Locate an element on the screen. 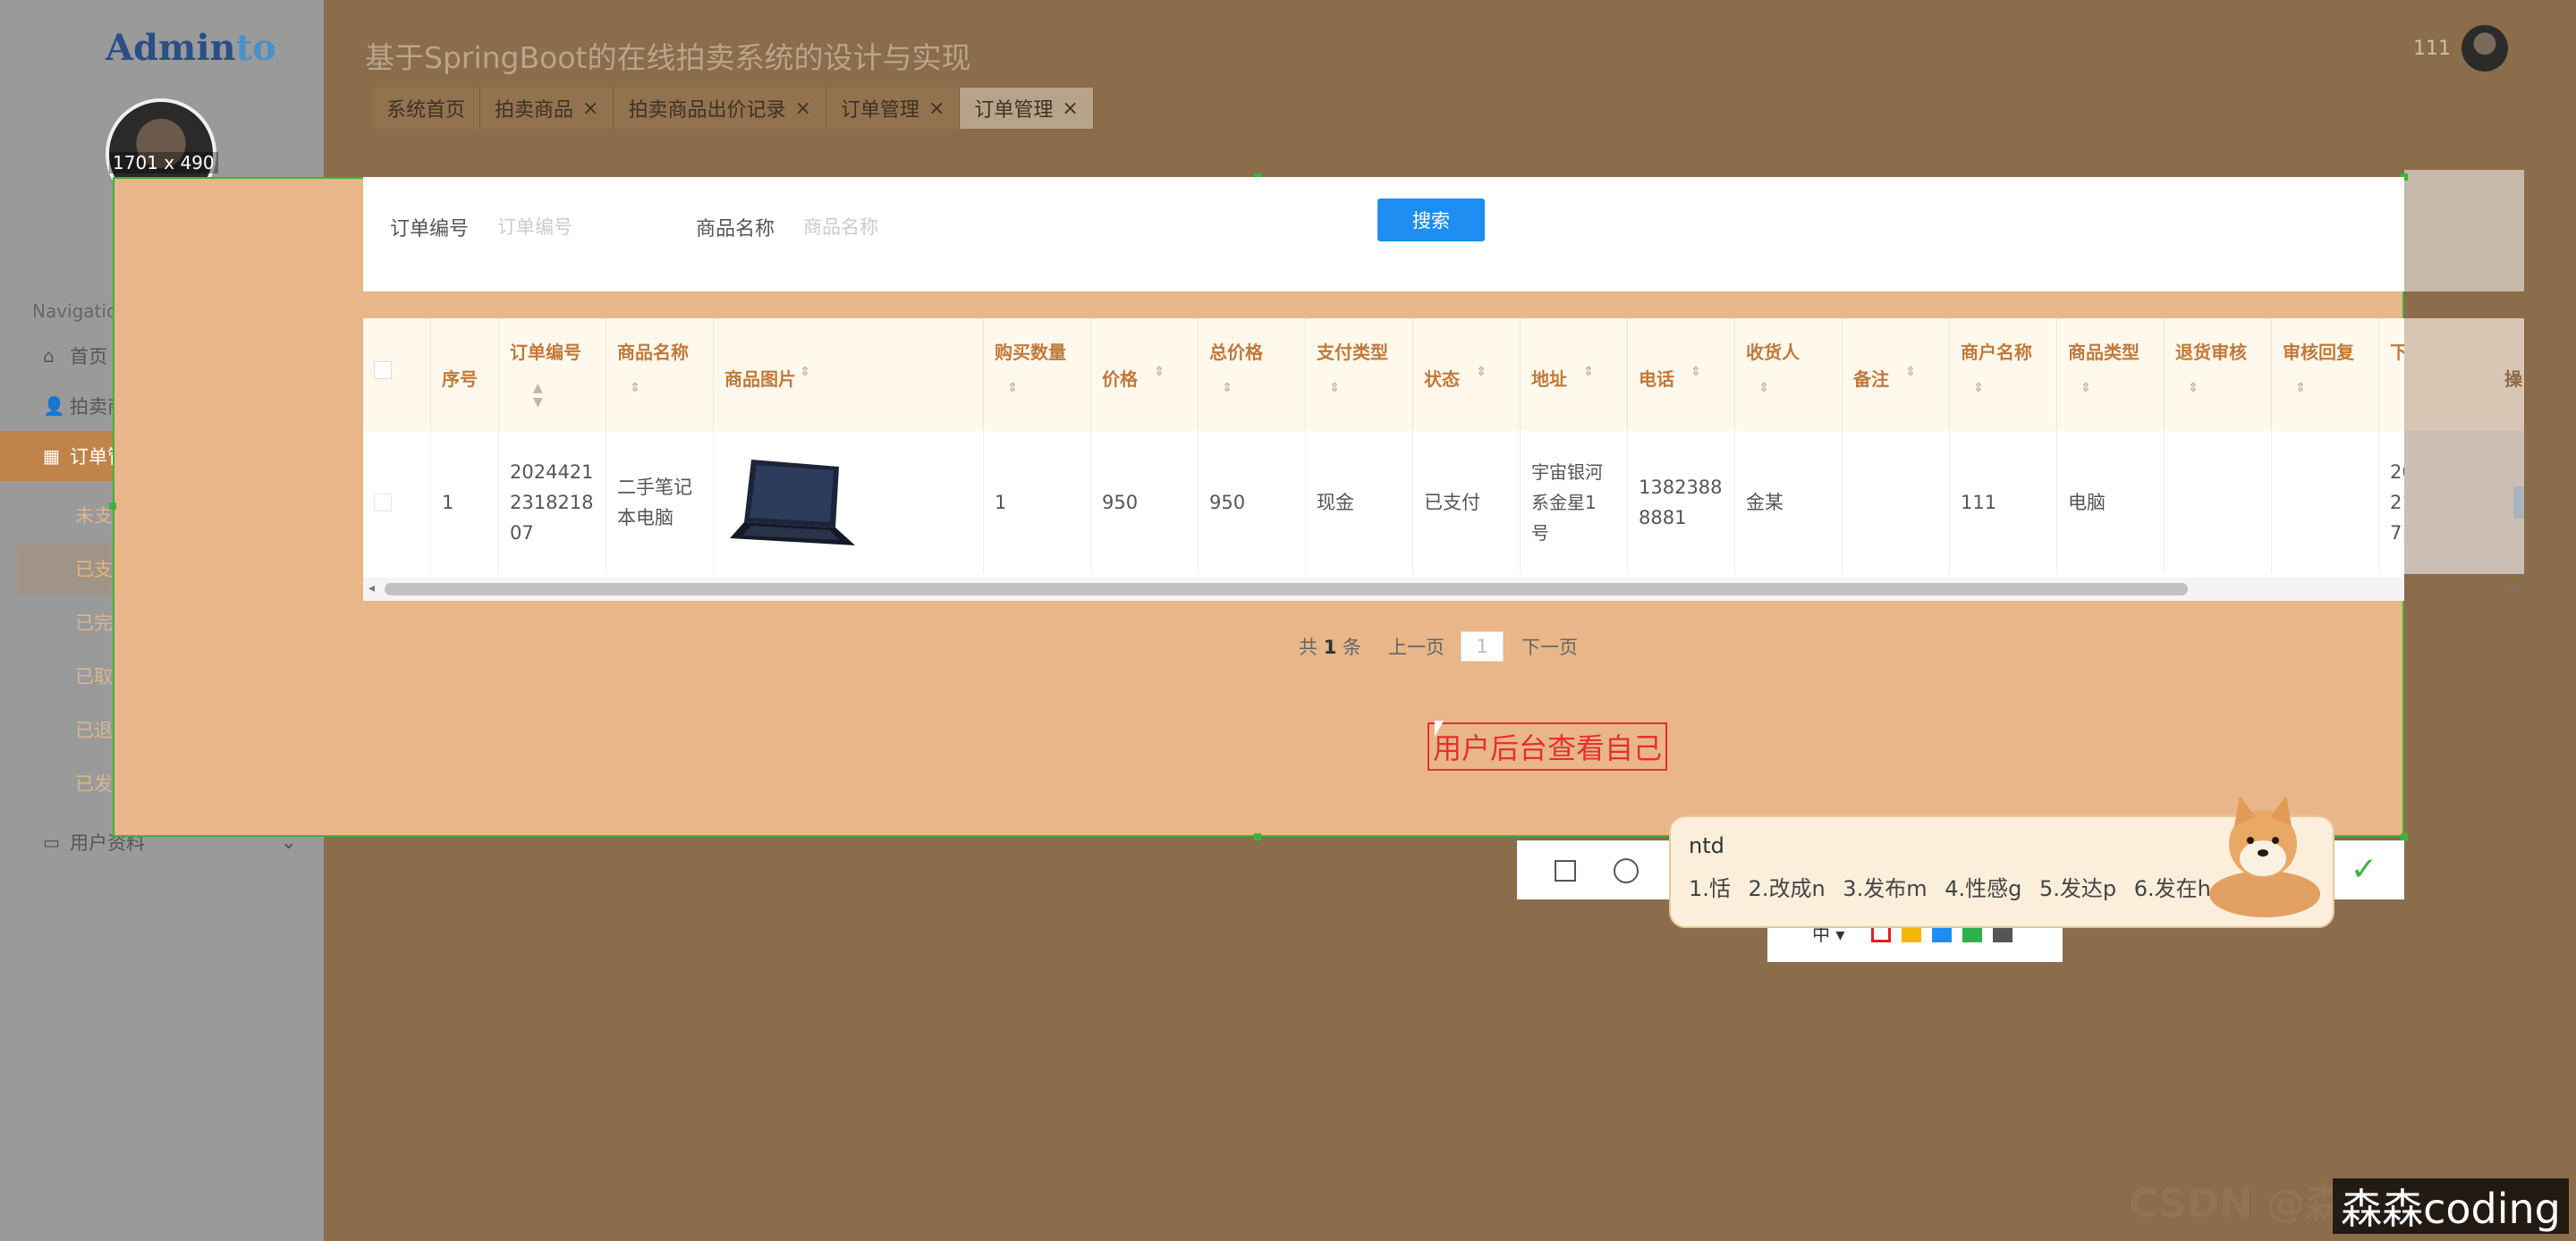 This screenshot has height=1241, width=2576. col-price: 价格 ⇕ is located at coordinates (1145, 374).